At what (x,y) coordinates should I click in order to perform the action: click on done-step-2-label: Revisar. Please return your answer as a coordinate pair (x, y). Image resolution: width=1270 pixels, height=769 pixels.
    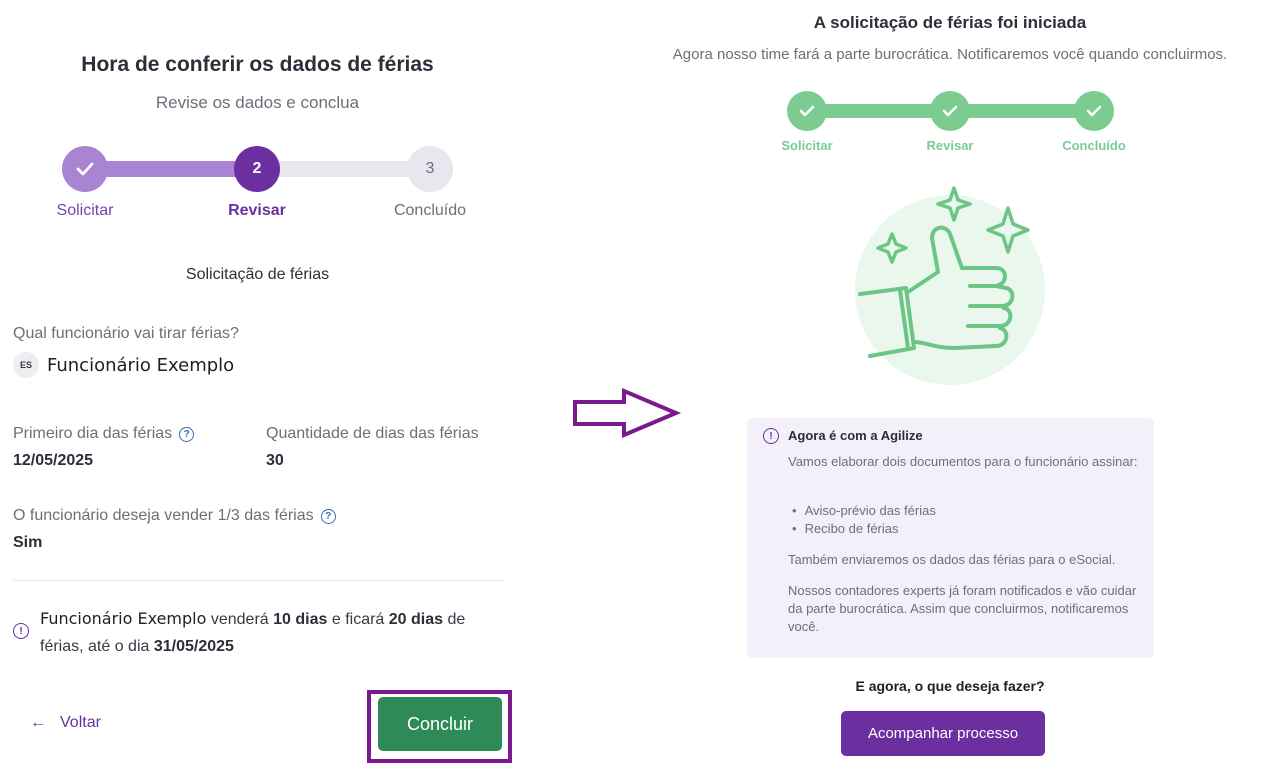
    Looking at the image, I should click on (950, 145).